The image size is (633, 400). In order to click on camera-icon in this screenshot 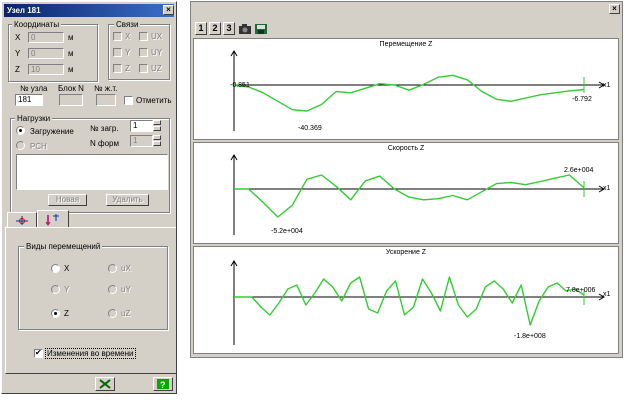, I will do `click(245, 29)`.